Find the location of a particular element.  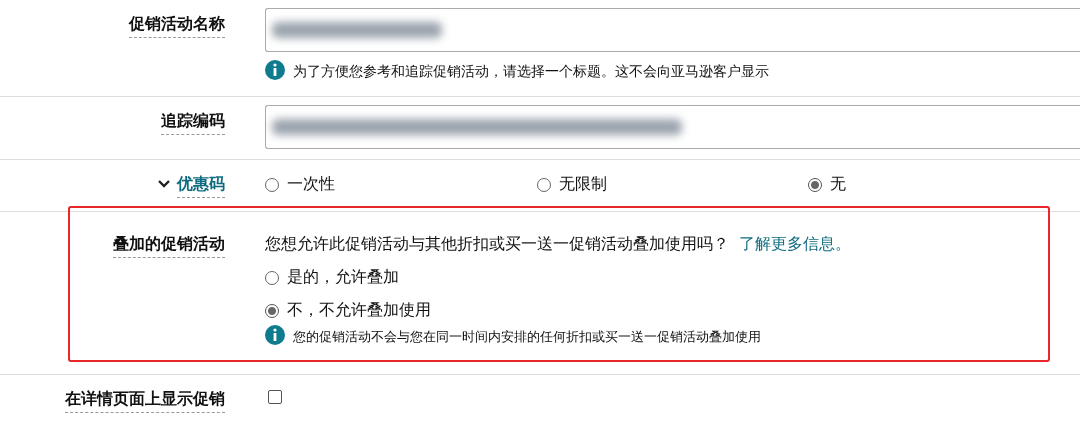

checkbox is located at coordinates (275, 397).